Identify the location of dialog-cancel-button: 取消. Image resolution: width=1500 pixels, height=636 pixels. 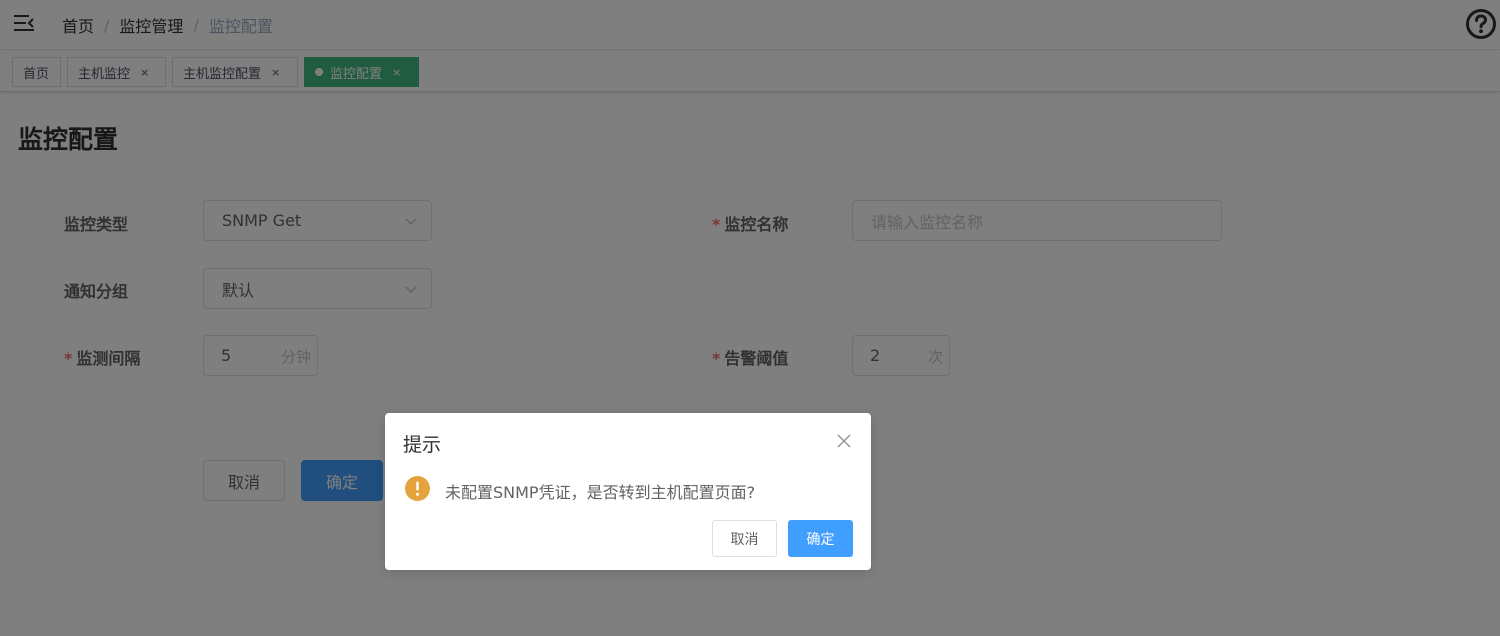
(744, 538).